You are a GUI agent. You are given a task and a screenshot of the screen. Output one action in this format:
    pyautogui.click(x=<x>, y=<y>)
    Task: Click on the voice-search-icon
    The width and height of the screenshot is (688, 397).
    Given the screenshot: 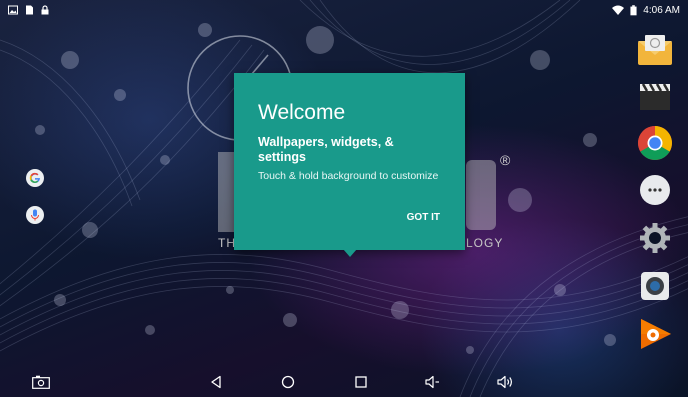 What is the action you would take?
    pyautogui.click(x=35, y=215)
    